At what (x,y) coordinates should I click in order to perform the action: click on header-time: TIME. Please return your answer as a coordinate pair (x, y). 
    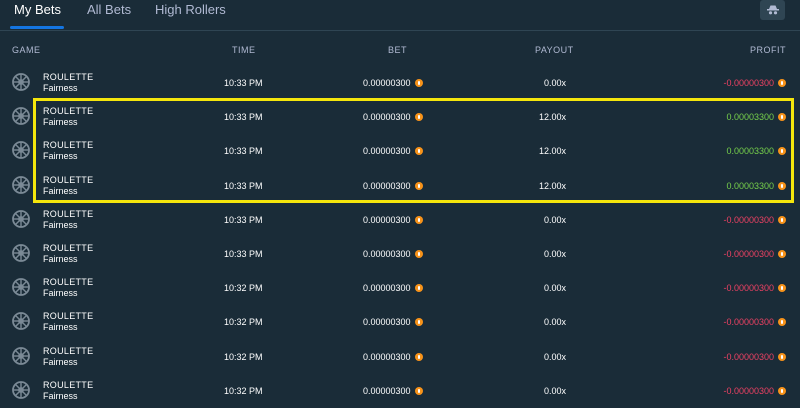
    Looking at the image, I should click on (244, 50).